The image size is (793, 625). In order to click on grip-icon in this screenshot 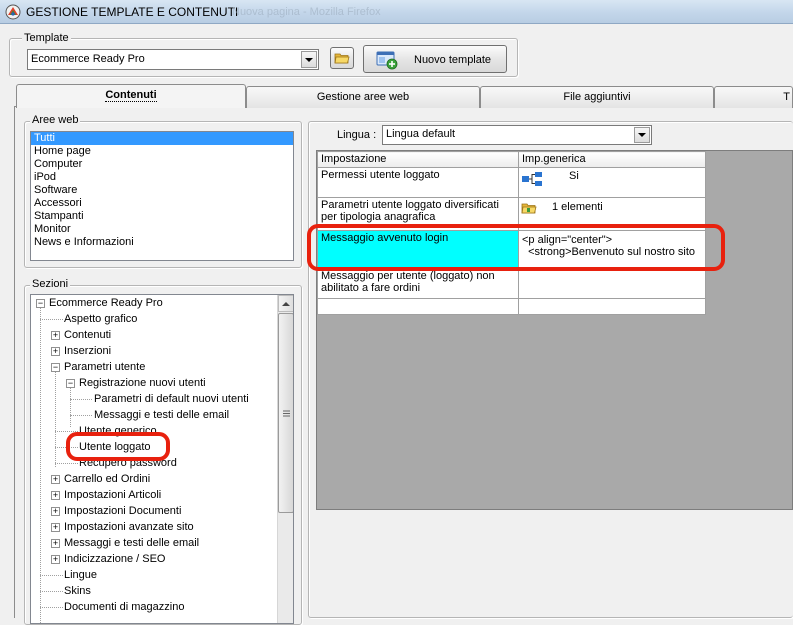, I will do `click(286, 413)`.